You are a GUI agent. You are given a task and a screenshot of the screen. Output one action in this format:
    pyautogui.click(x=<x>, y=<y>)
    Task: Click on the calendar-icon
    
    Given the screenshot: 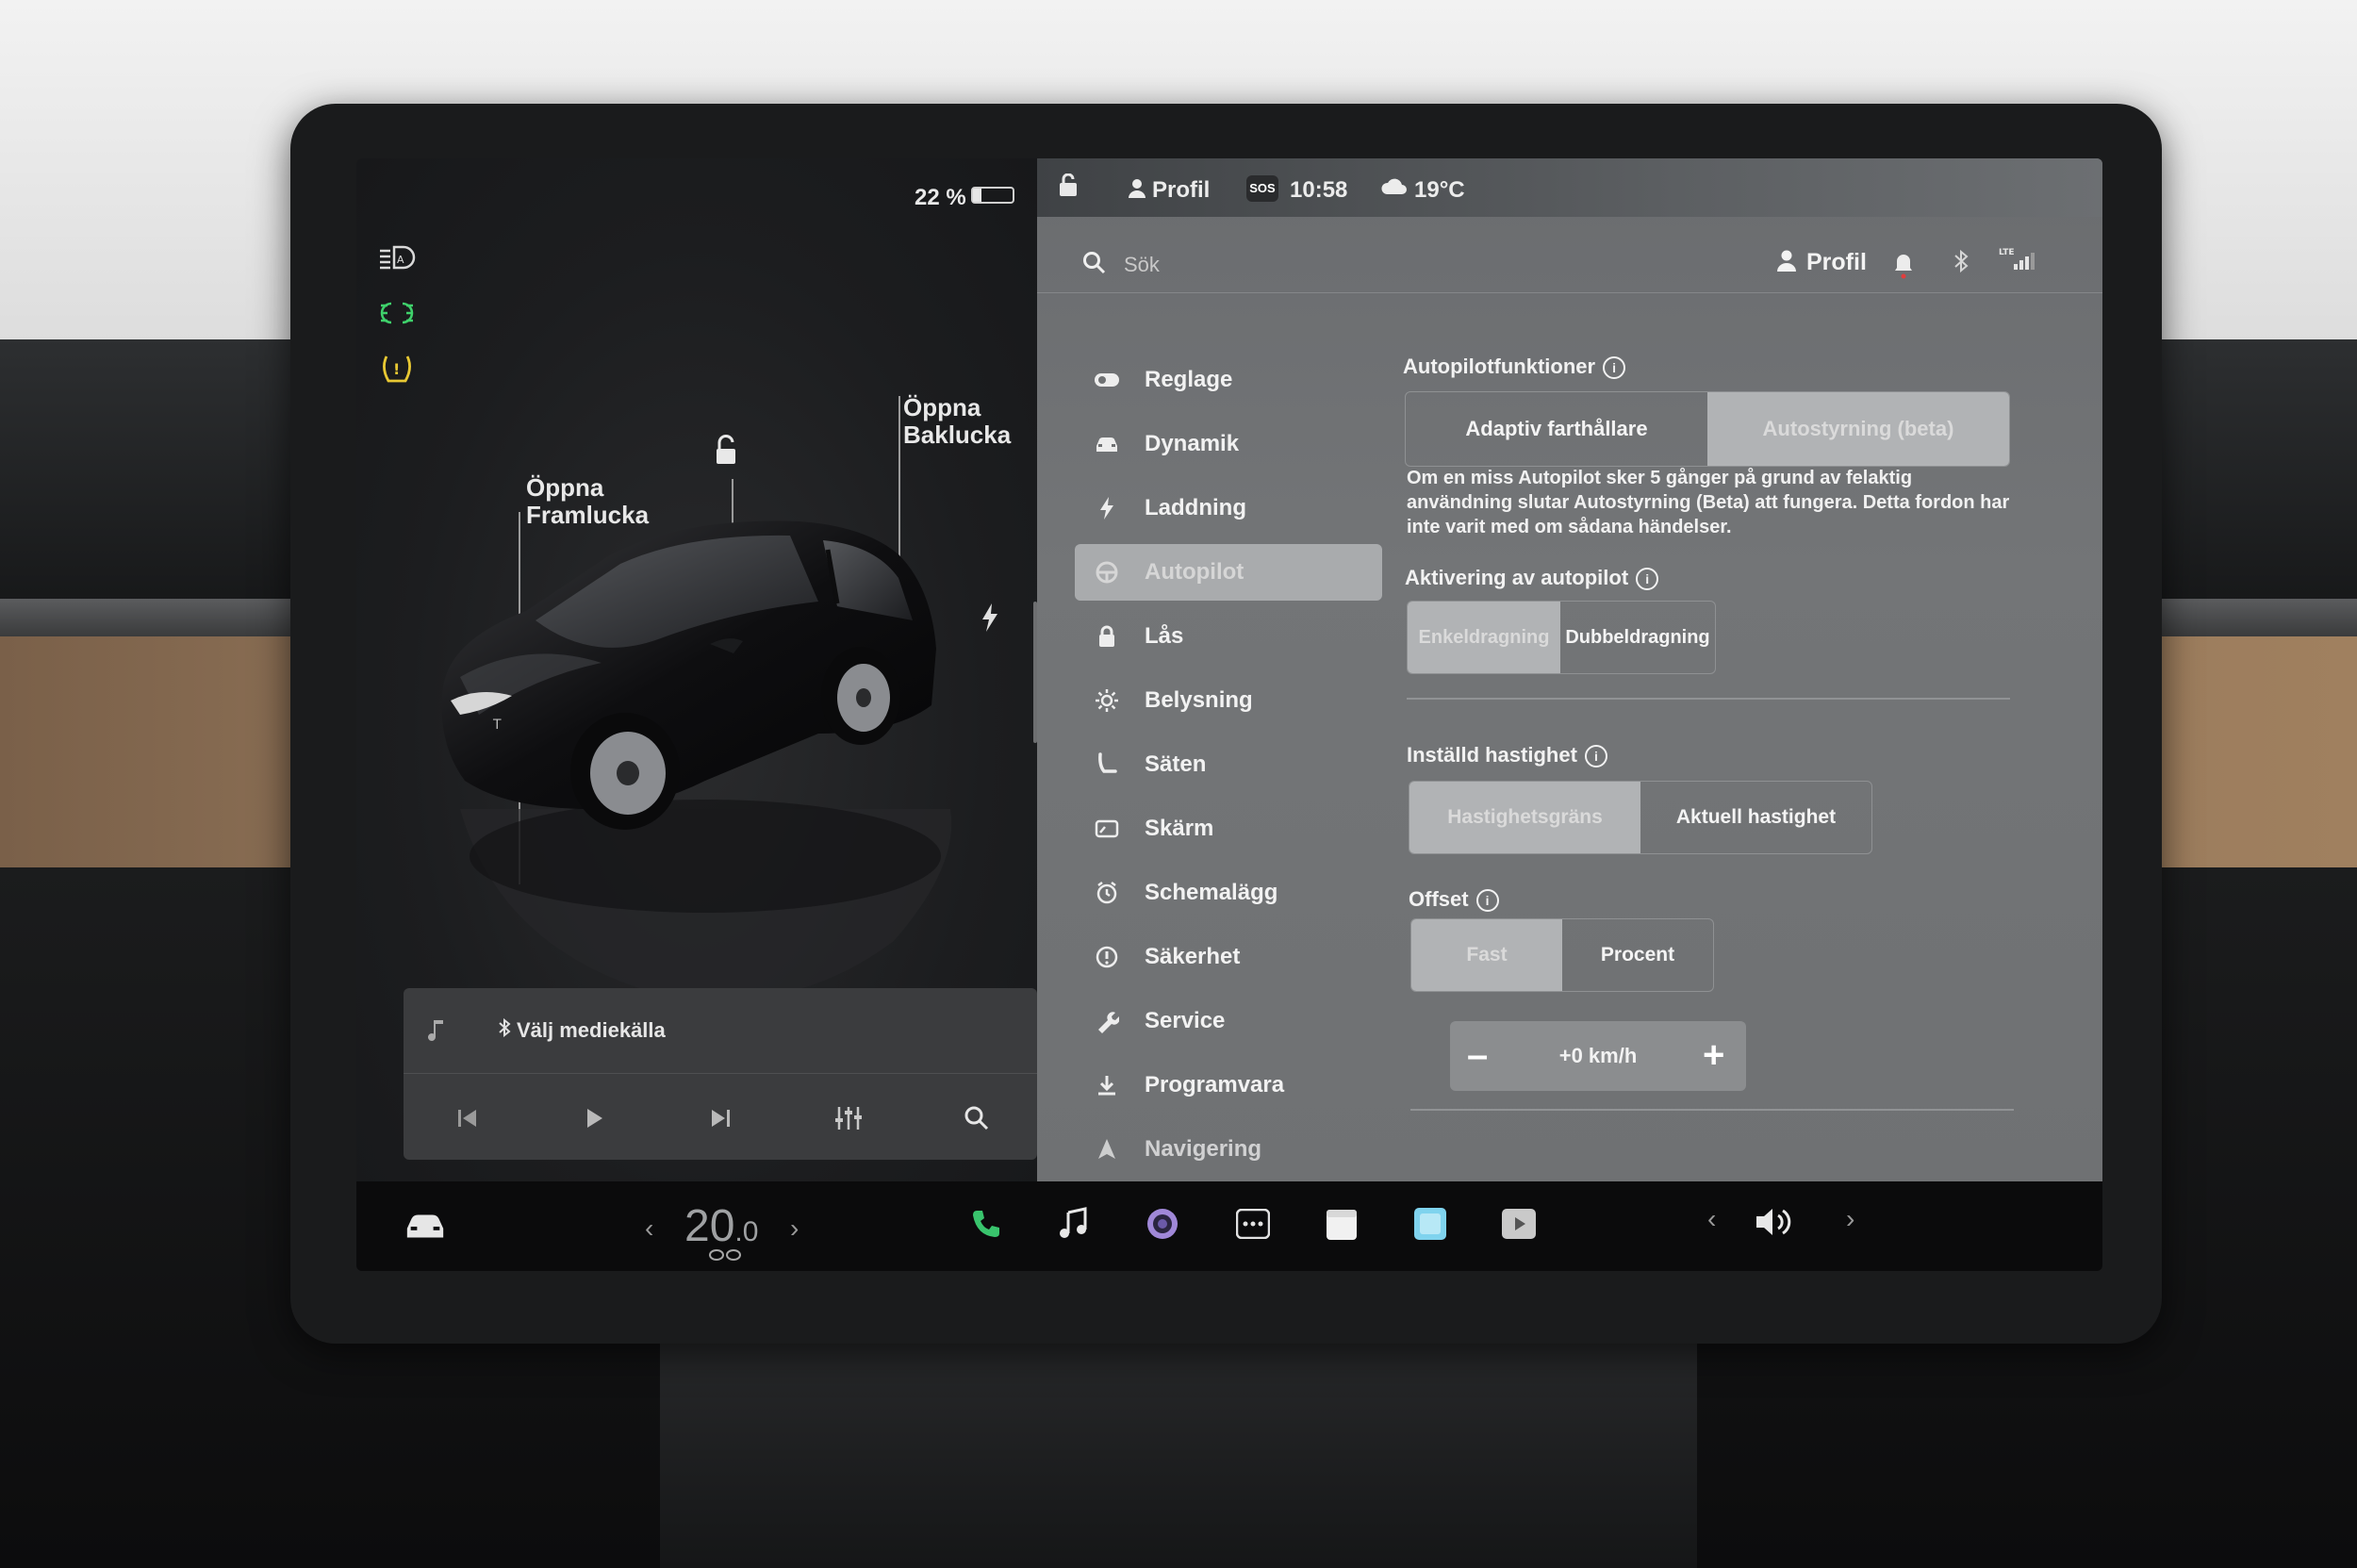 What is the action you would take?
    pyautogui.click(x=1341, y=1224)
    